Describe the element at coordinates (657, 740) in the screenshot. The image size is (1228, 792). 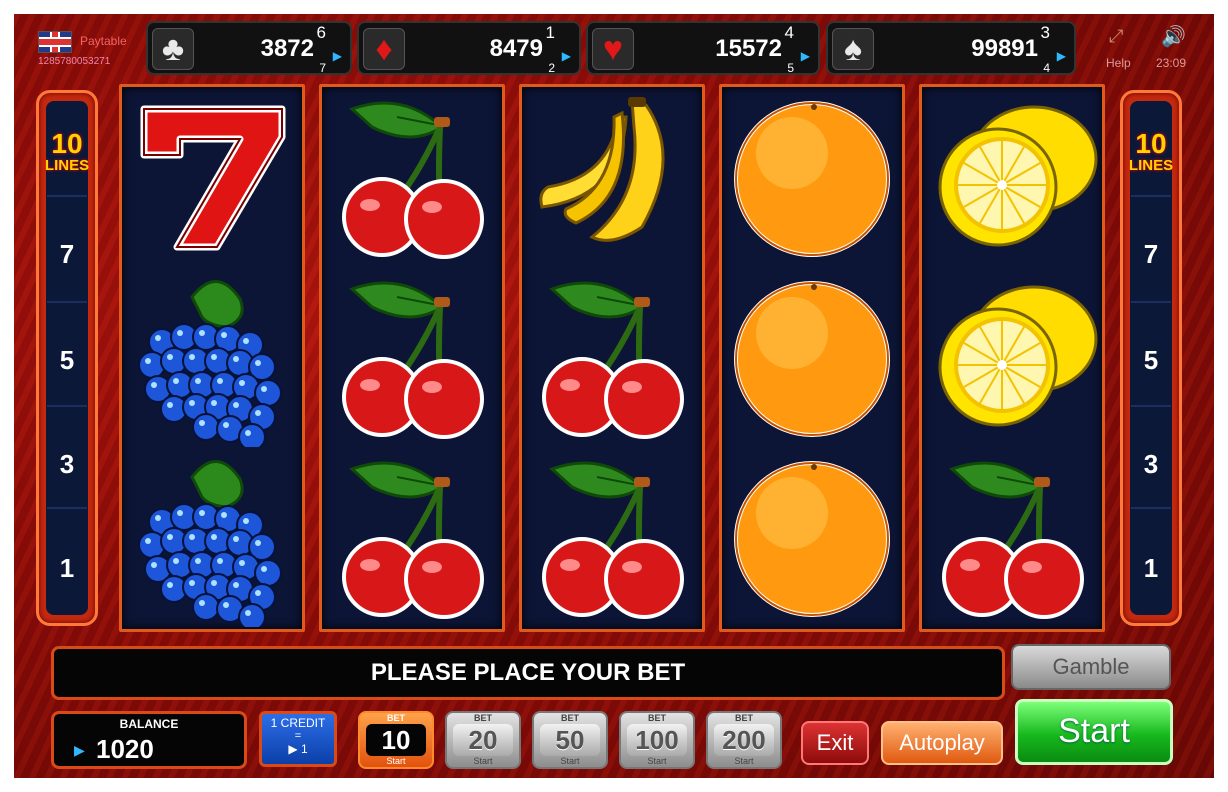
I see `bet-button-100: BET 100 Start` at that location.